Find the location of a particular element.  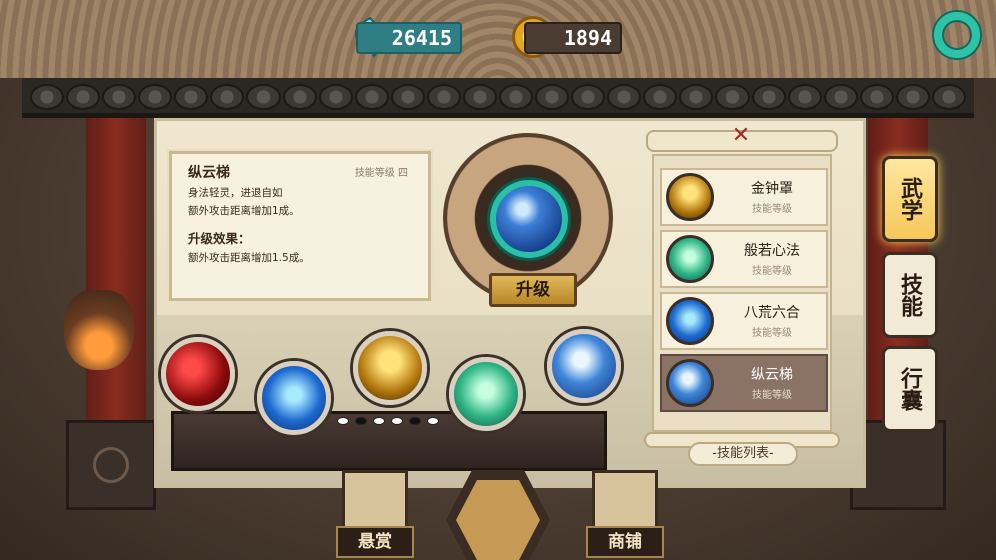

jade-amount: 26415 is located at coordinates (409, 38).